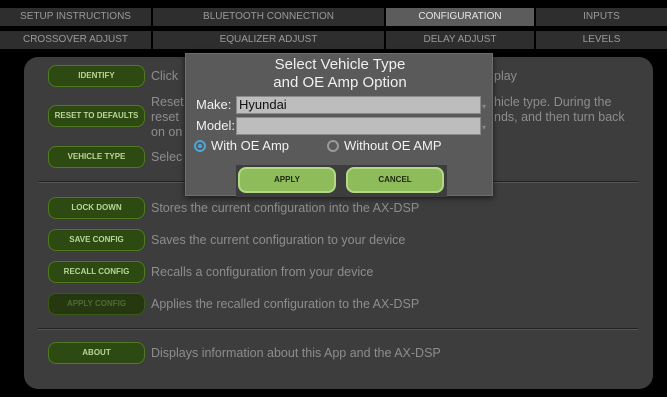  I want to click on tab-inputs: INPUTS, so click(601, 17).